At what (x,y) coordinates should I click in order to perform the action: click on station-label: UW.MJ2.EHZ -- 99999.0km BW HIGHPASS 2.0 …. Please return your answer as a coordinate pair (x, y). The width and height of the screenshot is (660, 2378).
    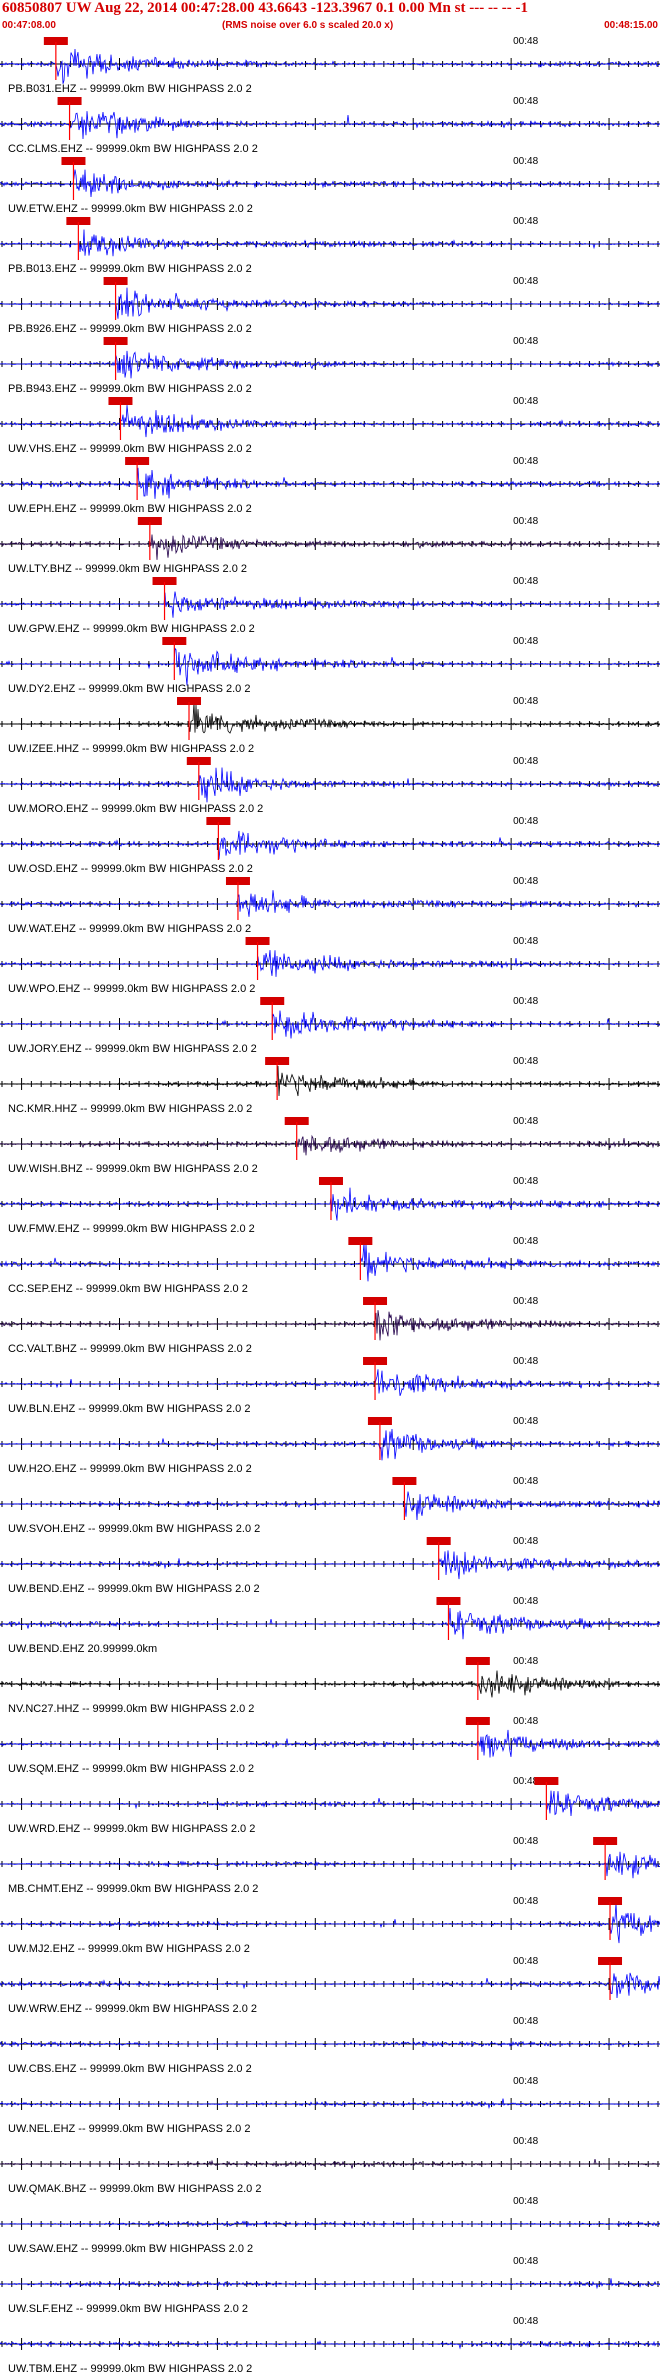
    Looking at the image, I should click on (129, 1949).